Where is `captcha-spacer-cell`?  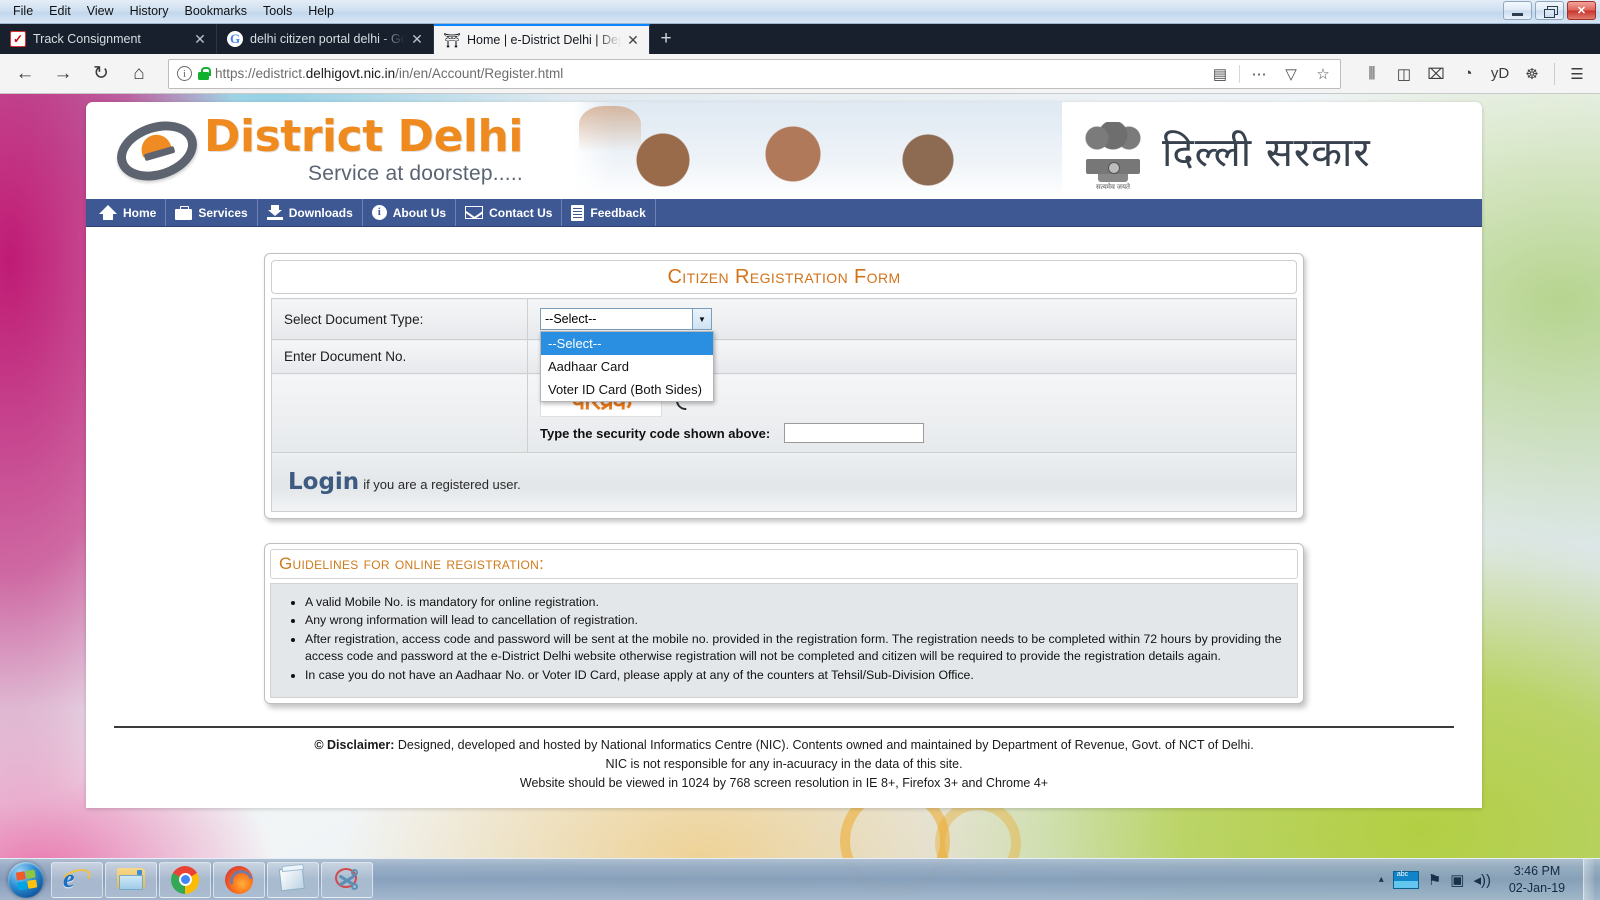 captcha-spacer-cell is located at coordinates (399, 413).